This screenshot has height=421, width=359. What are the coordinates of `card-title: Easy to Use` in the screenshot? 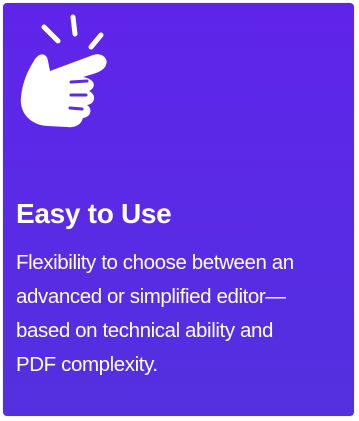 It's located at (94, 213).